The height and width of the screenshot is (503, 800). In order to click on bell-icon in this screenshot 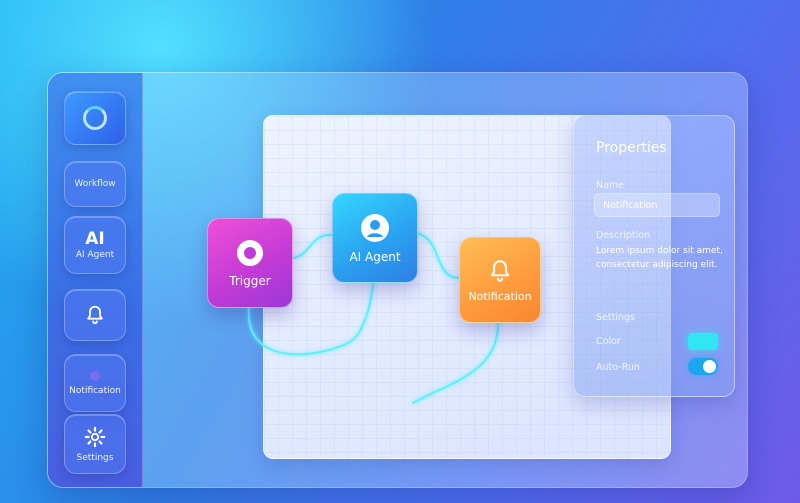, I will do `click(500, 270)`.